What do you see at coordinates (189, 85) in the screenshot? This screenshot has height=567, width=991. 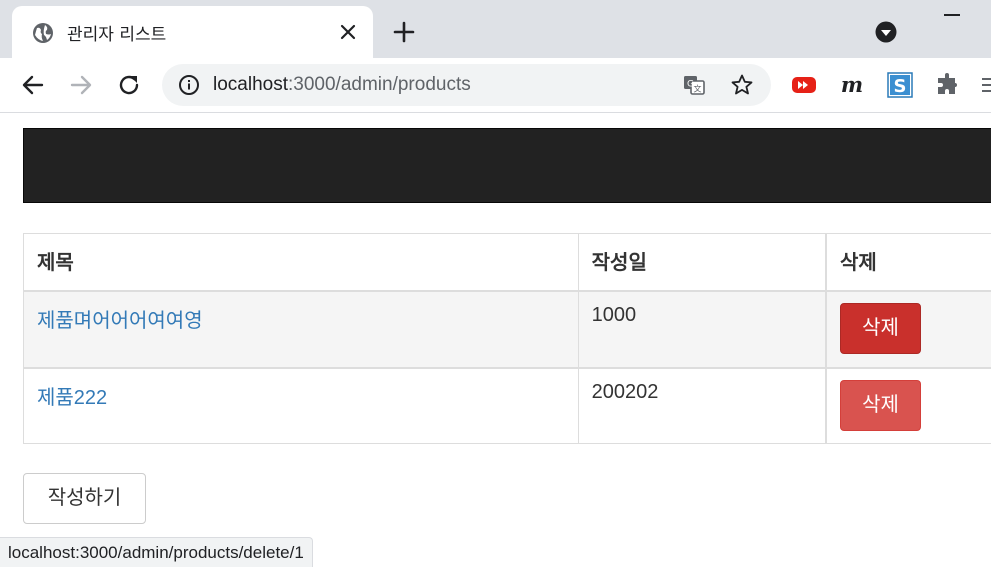 I see `info-icon` at bounding box center [189, 85].